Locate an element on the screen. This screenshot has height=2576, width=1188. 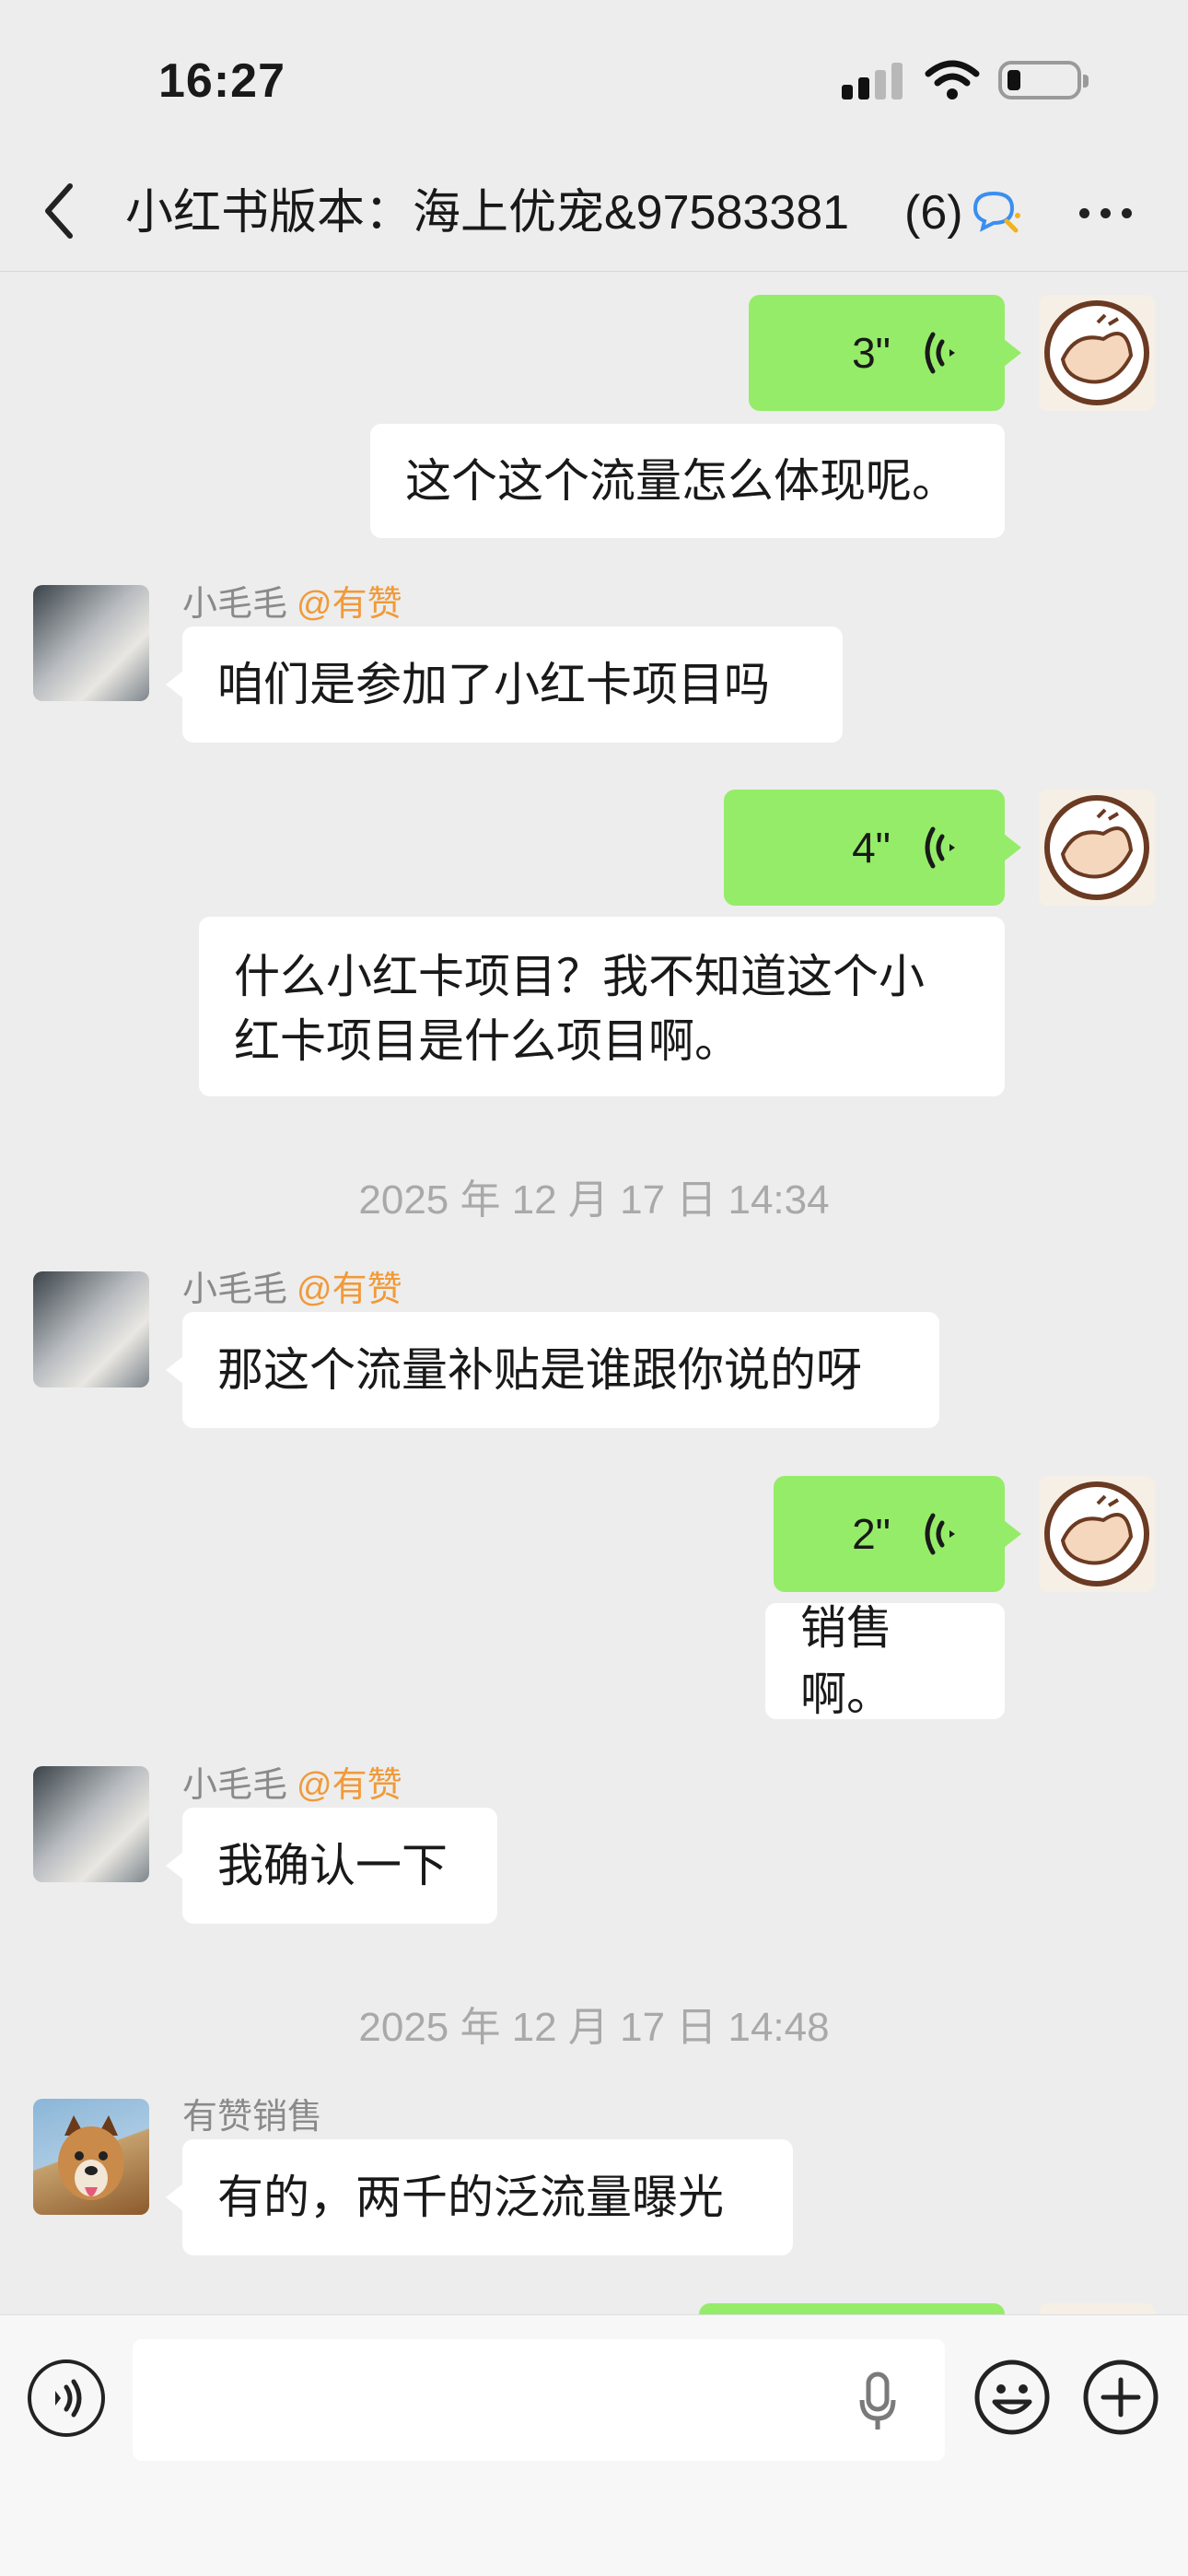
message-bubble: 销售啊。 is located at coordinates (885, 1661).